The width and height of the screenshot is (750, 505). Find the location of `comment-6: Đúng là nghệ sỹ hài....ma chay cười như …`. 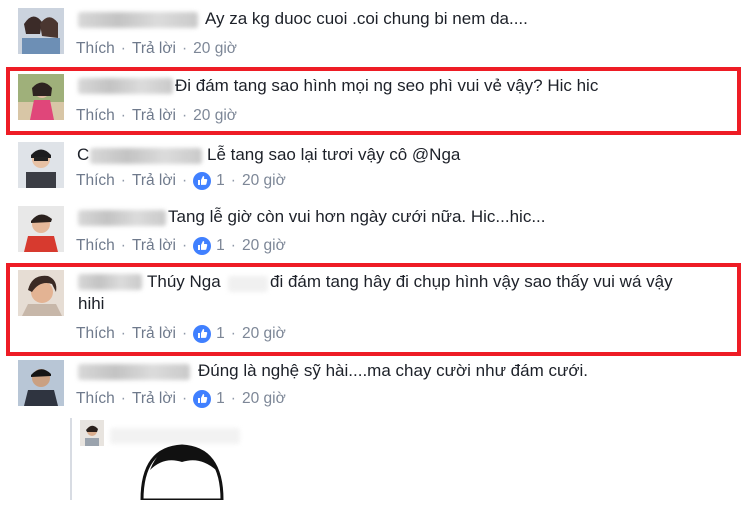

comment-6: Đúng là nghệ sỹ hài....ma chay cười như … is located at coordinates (375, 386).